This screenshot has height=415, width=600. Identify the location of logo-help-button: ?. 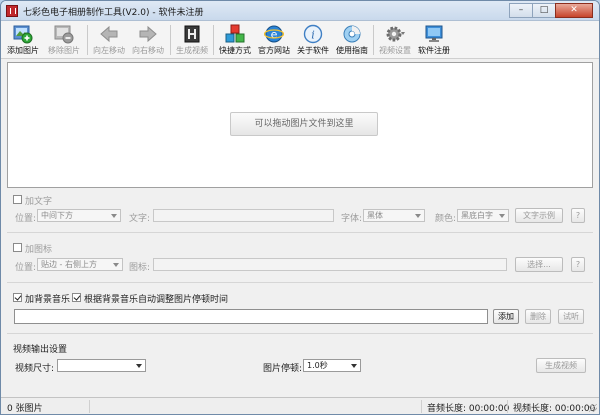
(578, 264).